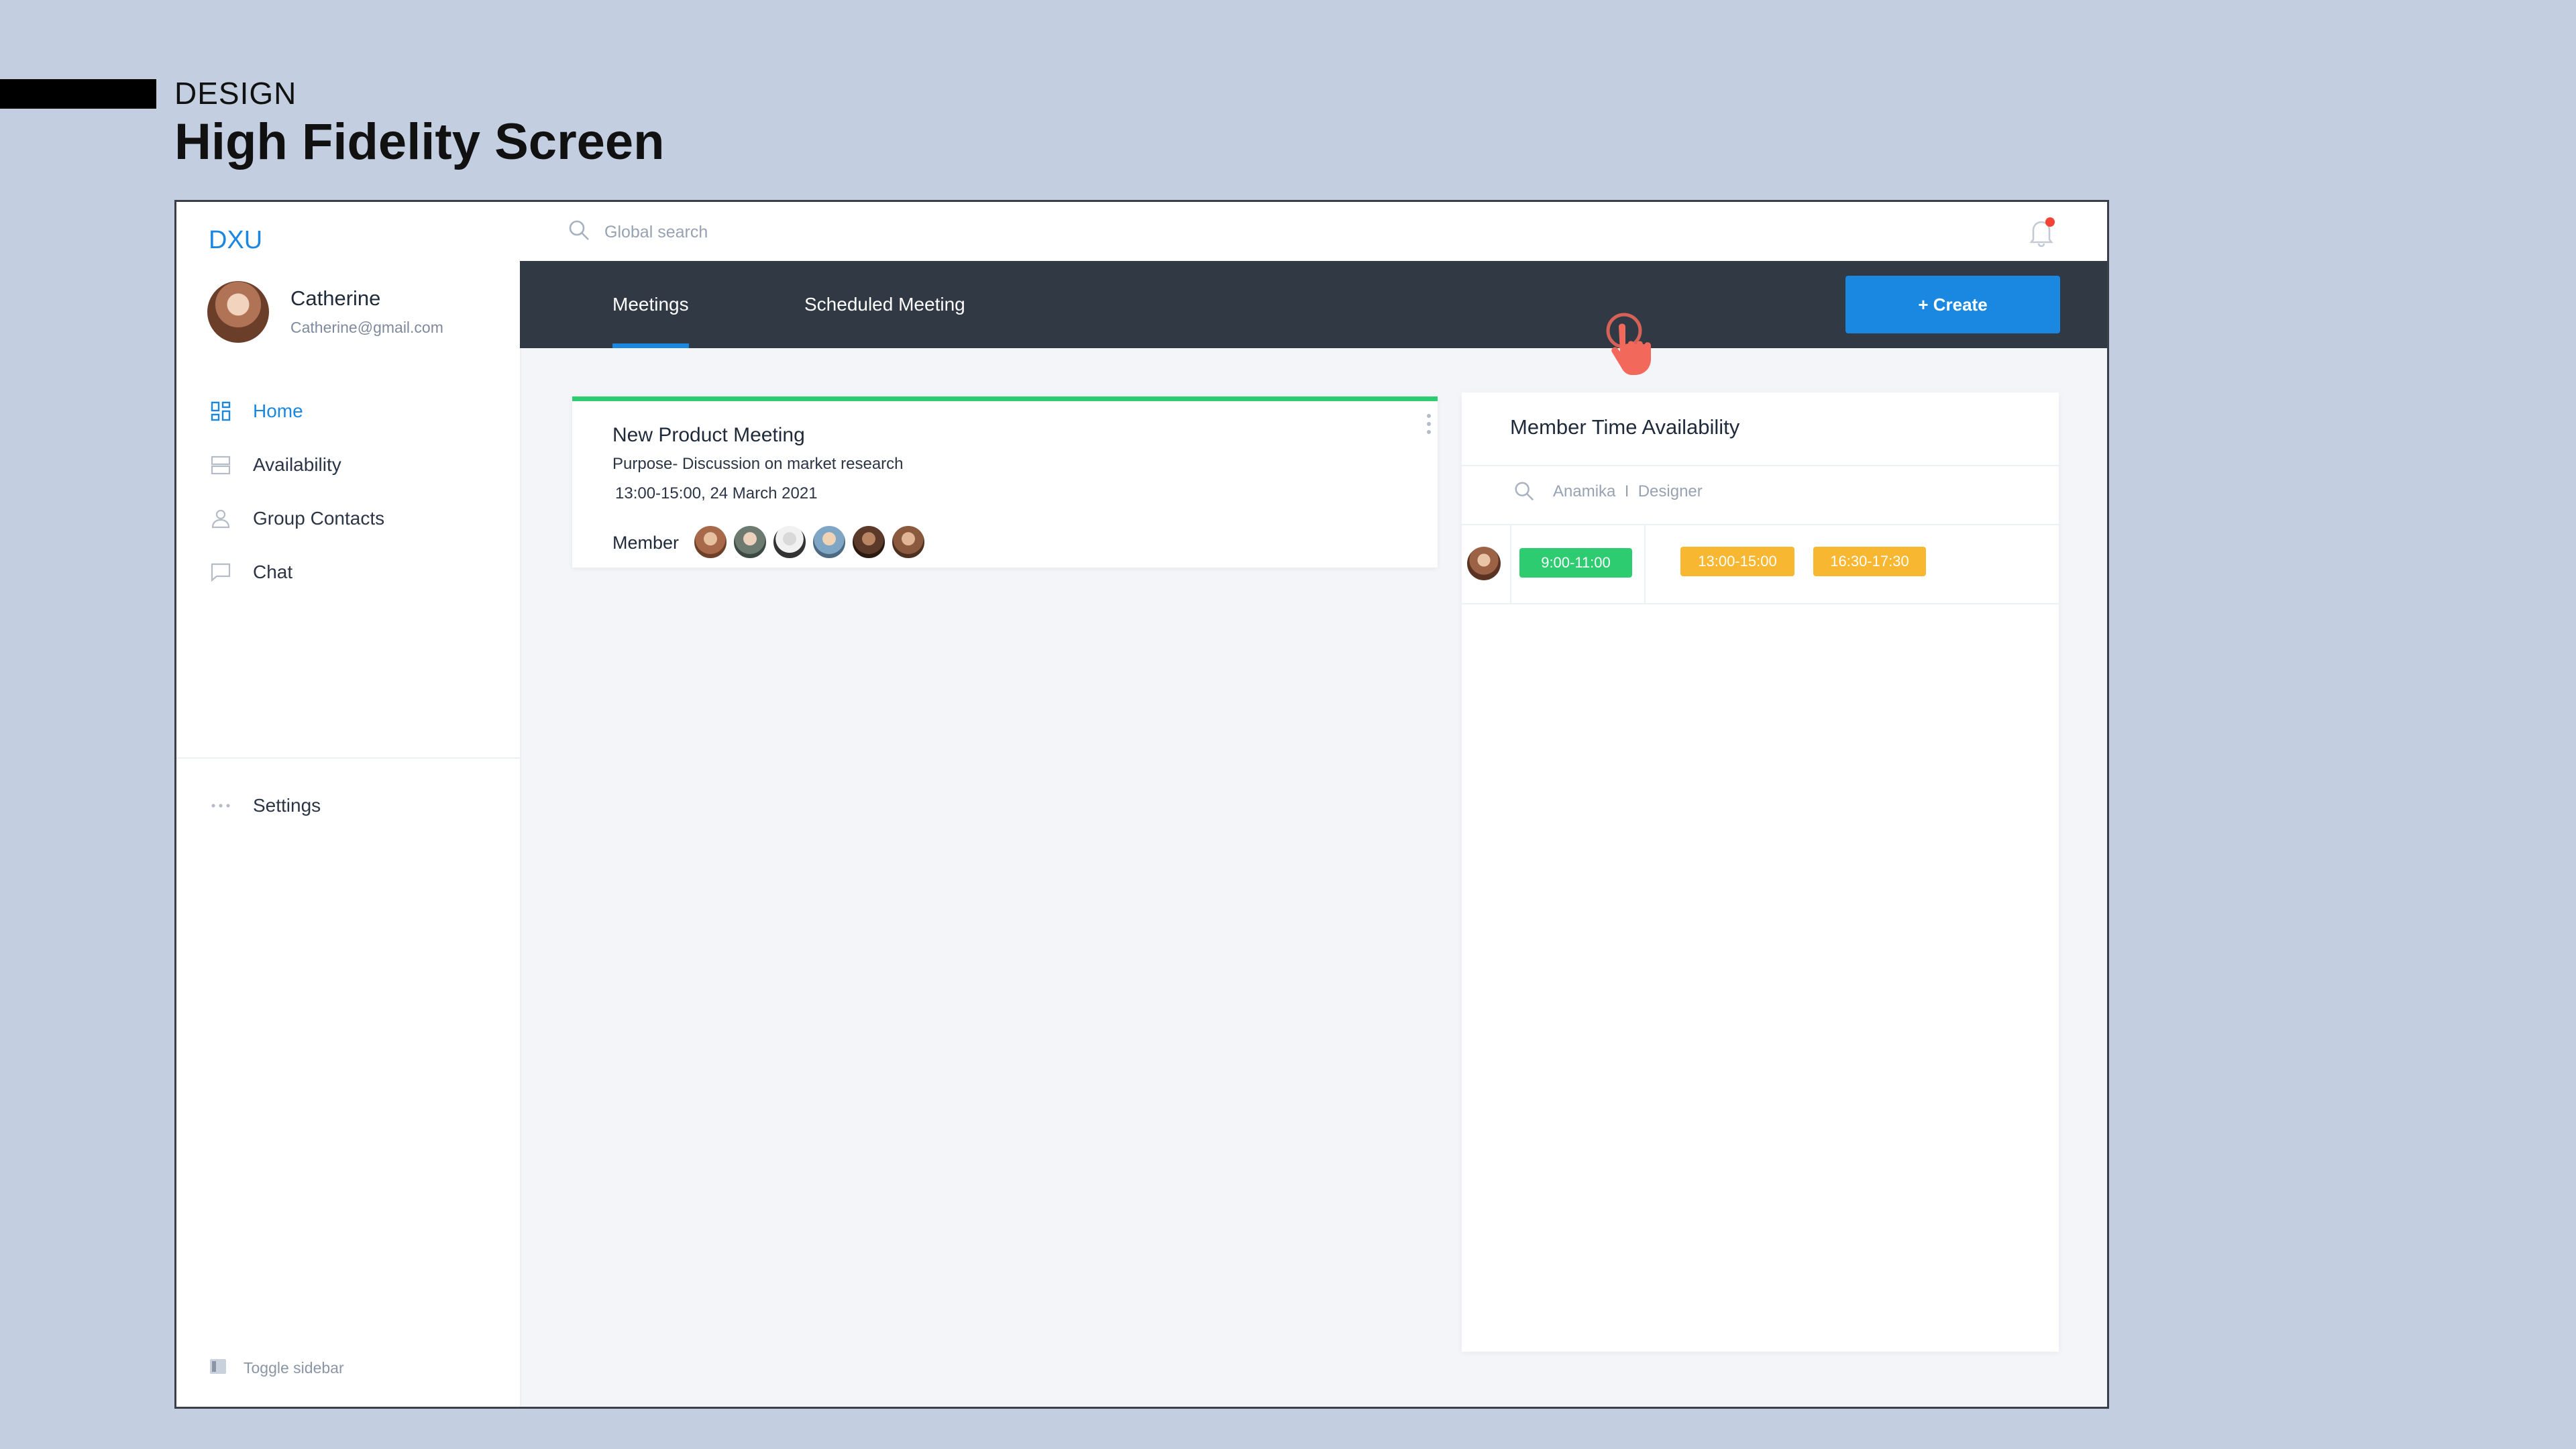 The height and width of the screenshot is (1449, 2576). Describe the element at coordinates (221, 411) in the screenshot. I see `home-grid-icon` at that location.